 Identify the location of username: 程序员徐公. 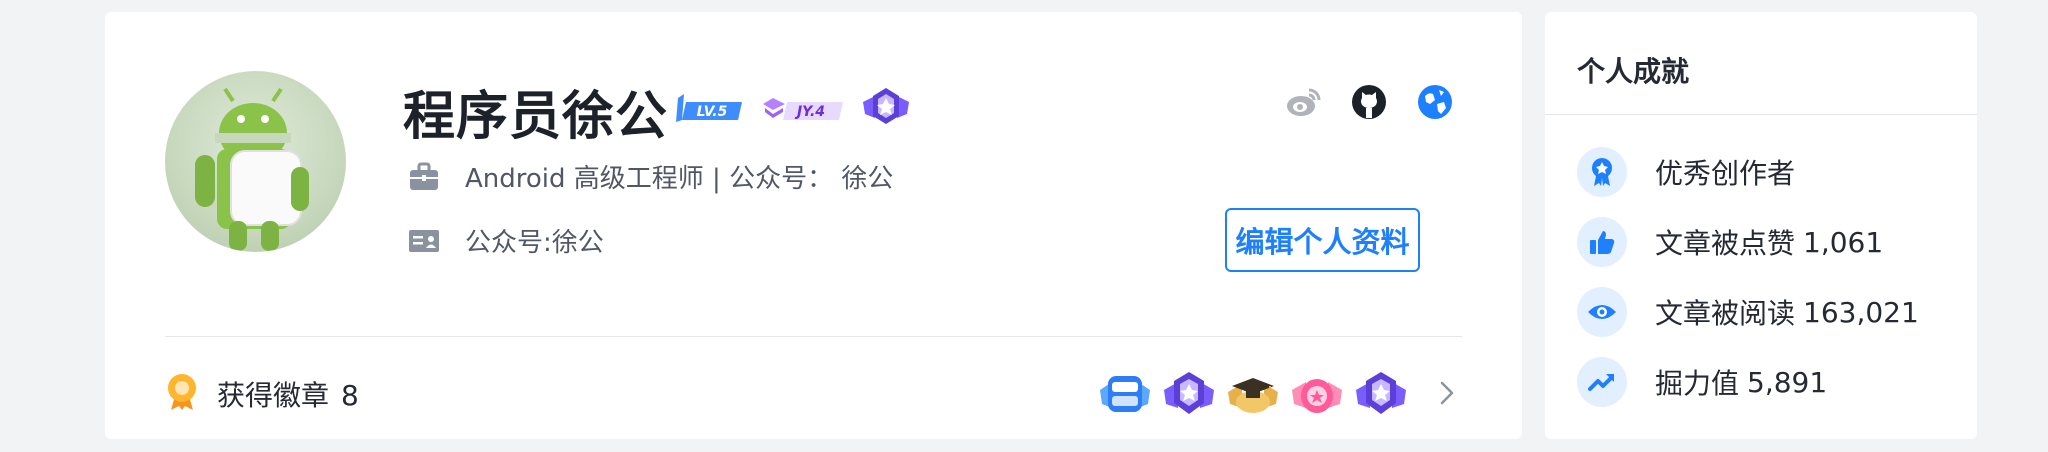
(536, 117).